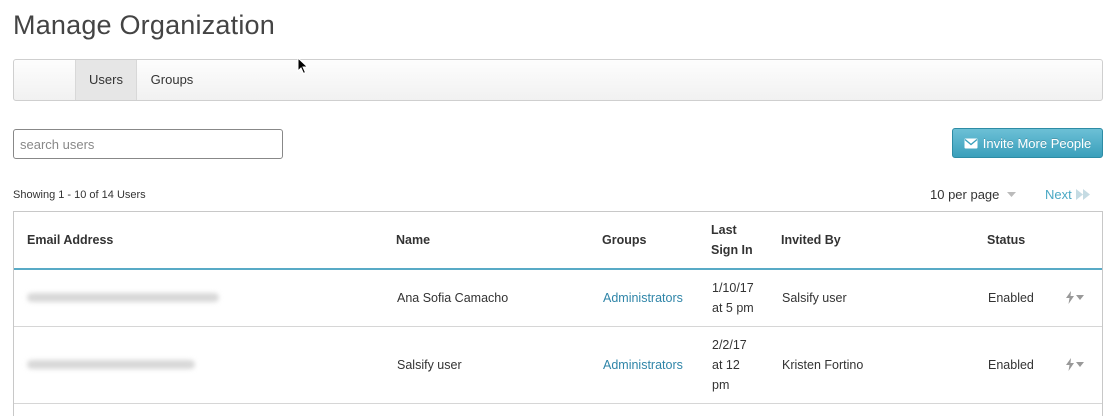 This screenshot has width=1116, height=416. What do you see at coordinates (965, 194) in the screenshot?
I see `per-page-label: 10 per page` at bounding box center [965, 194].